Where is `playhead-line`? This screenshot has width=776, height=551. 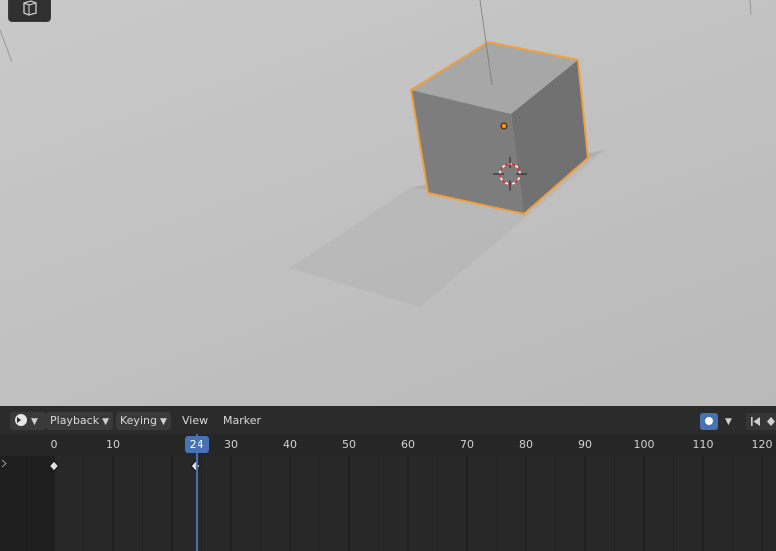 playhead-line is located at coordinates (196, 492).